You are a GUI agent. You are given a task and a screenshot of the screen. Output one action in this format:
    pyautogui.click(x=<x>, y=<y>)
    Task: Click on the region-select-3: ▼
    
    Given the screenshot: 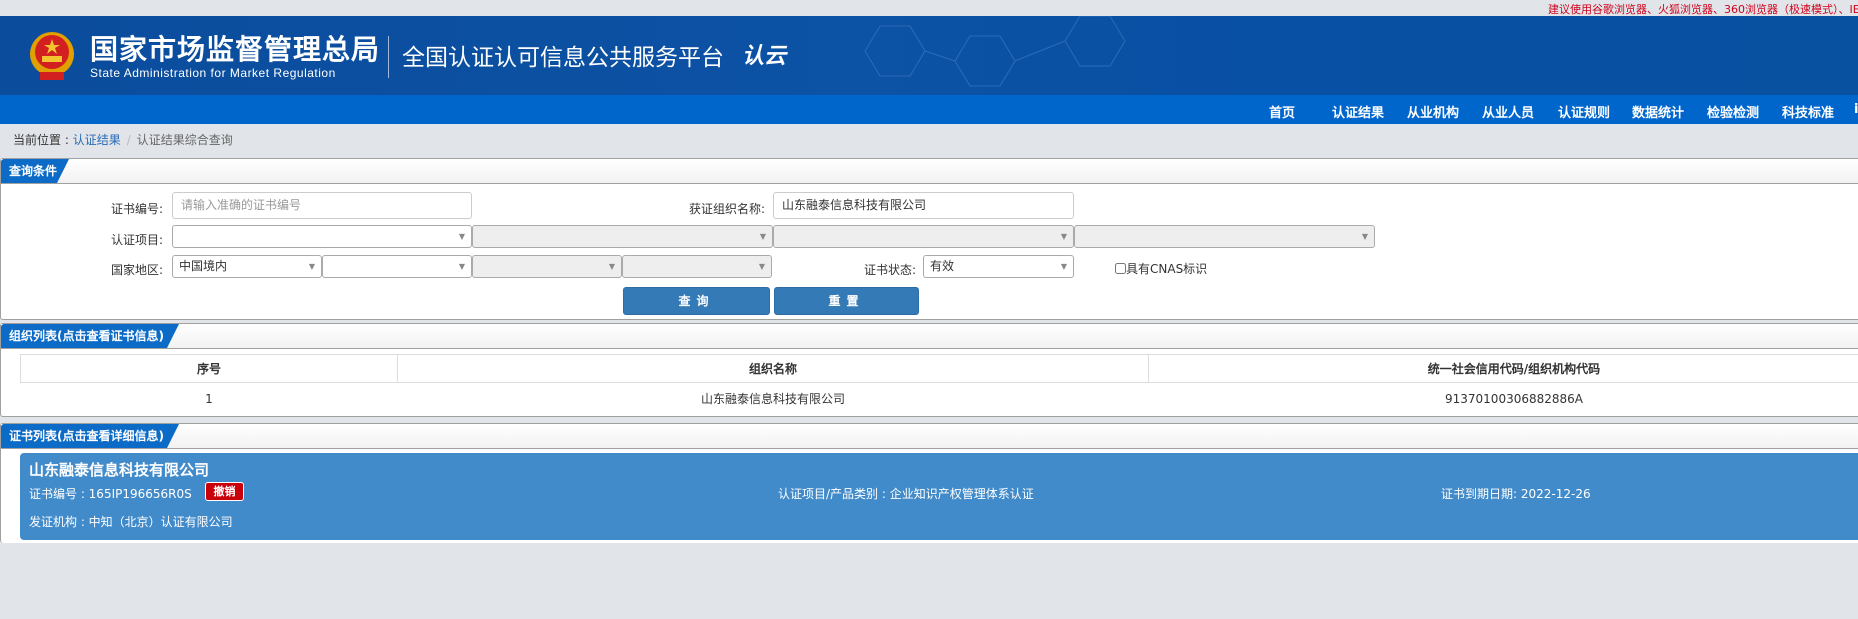 What is the action you would take?
    pyautogui.click(x=547, y=266)
    